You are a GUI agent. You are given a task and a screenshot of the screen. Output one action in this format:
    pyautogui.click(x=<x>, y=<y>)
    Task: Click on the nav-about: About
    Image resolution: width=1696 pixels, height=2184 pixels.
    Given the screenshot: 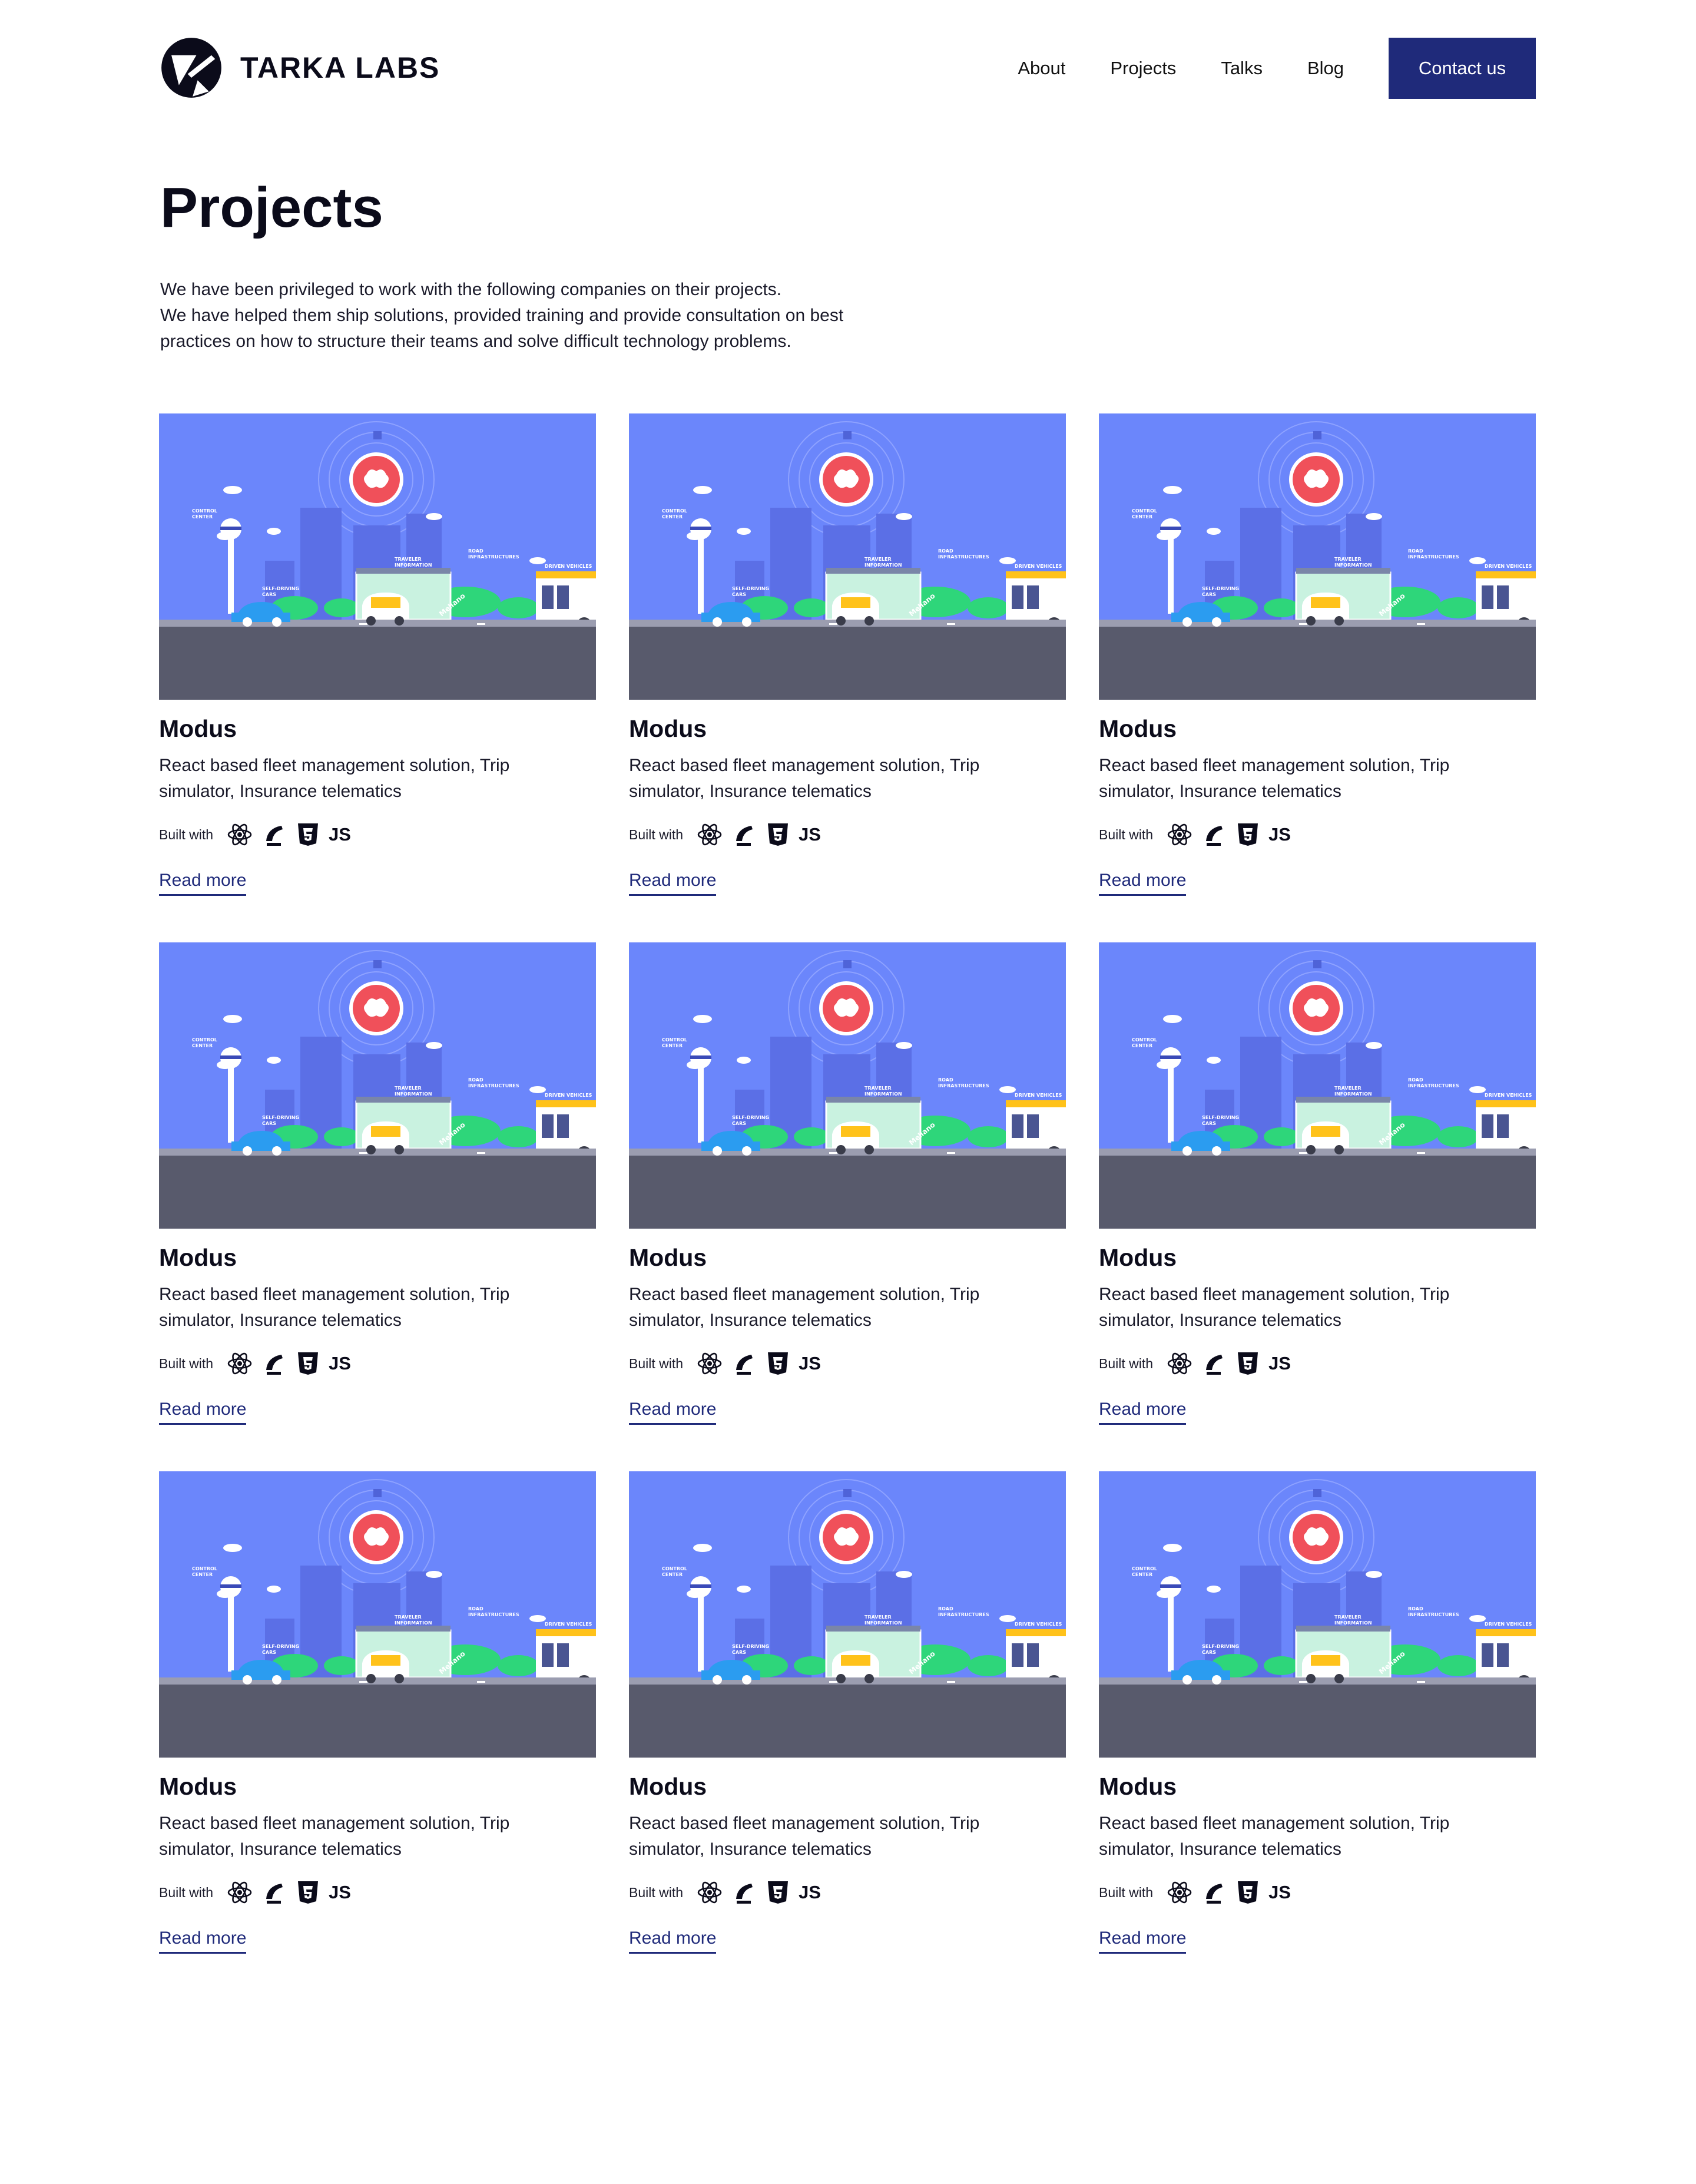 What is the action you would take?
    pyautogui.click(x=1041, y=68)
    